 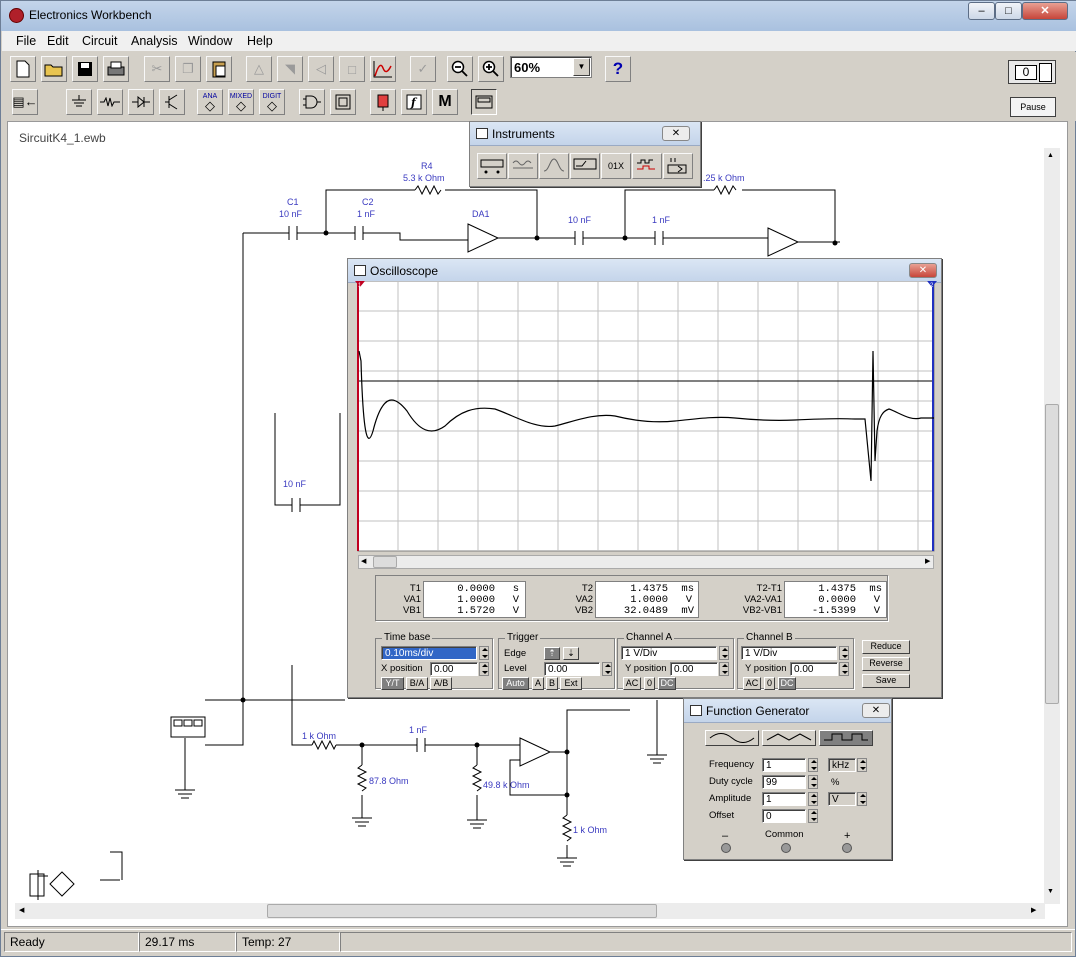 I want to click on plus-terminal-icon, so click(x=847, y=848).